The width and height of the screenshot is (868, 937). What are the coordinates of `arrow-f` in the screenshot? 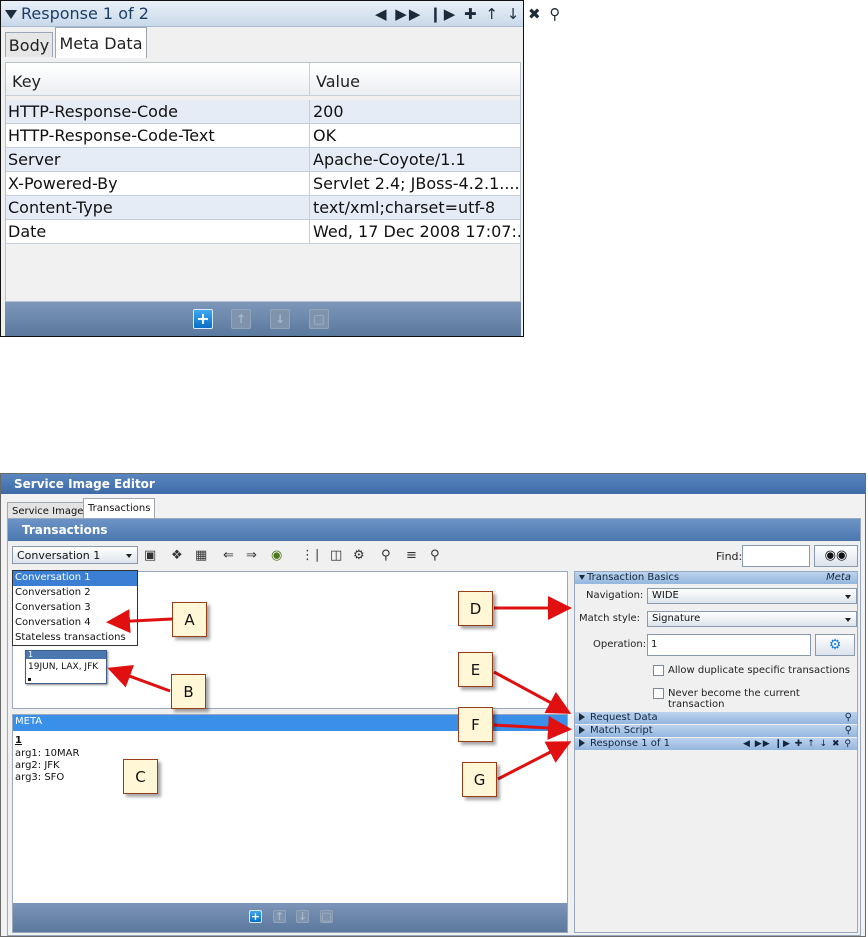 It's located at (532, 728).